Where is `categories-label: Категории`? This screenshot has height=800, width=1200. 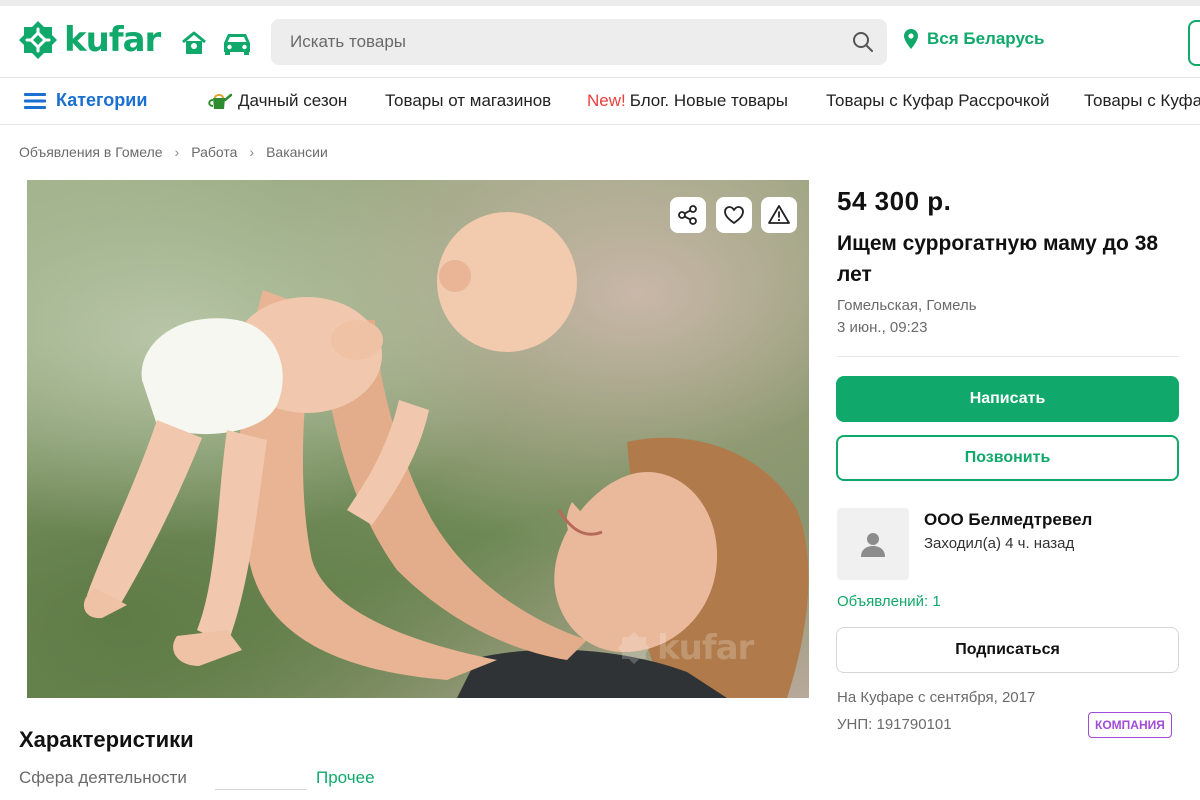
categories-label: Категории is located at coordinates (102, 100).